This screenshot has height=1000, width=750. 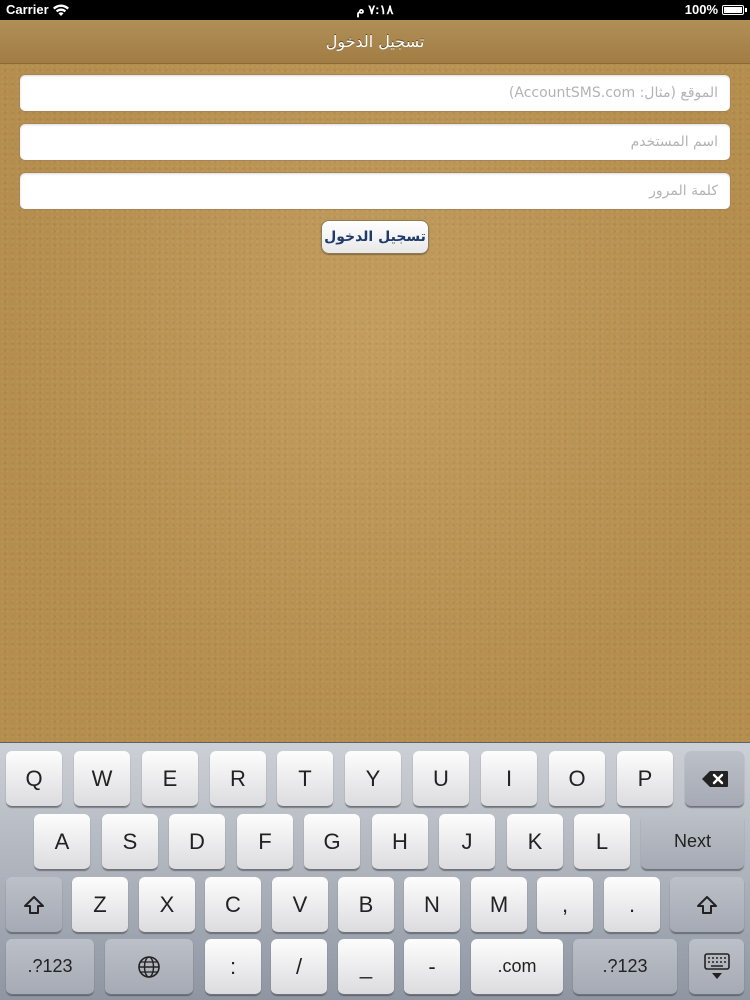 I want to click on globe-key, so click(x=149, y=967).